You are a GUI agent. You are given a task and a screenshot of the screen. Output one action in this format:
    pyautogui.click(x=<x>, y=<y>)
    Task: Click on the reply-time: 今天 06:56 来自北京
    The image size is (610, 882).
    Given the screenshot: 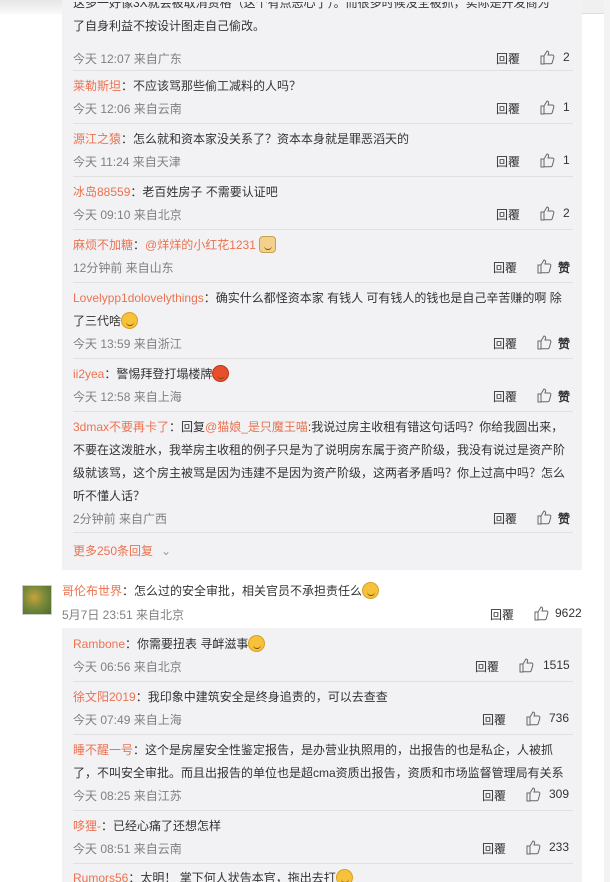 What is the action you would take?
    pyautogui.click(x=127, y=667)
    